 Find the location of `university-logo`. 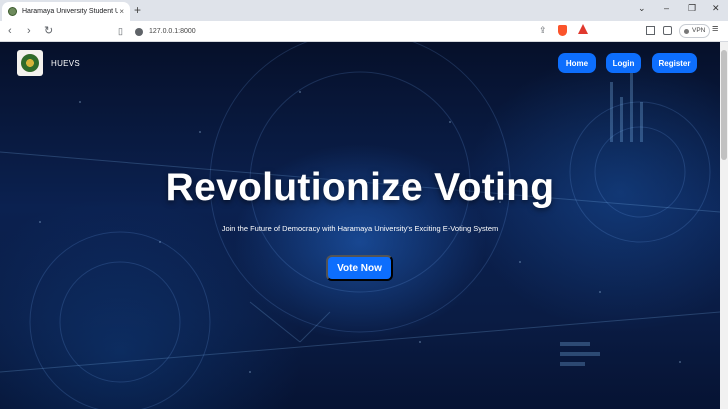

university-logo is located at coordinates (30, 63).